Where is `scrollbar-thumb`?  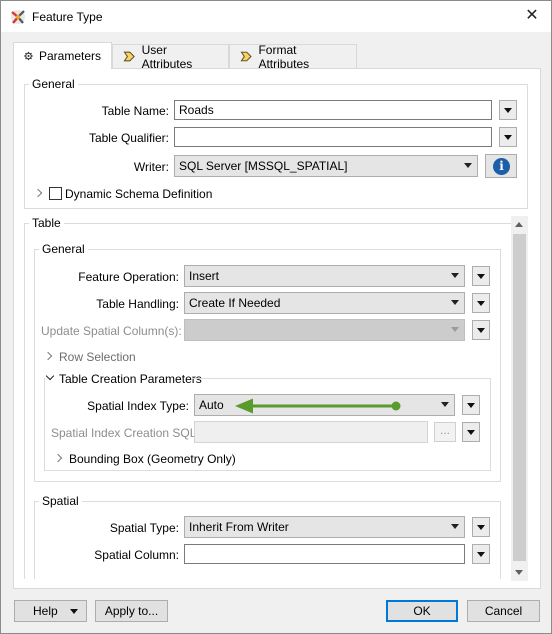
scrollbar-thumb is located at coordinates (519, 397).